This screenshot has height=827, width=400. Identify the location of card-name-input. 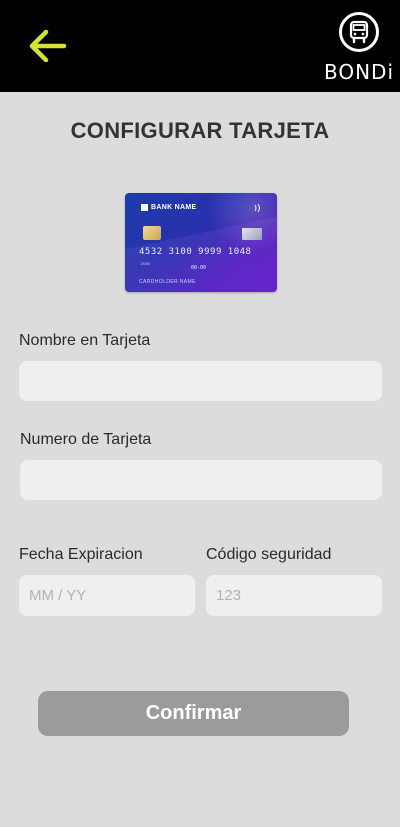
(200, 381).